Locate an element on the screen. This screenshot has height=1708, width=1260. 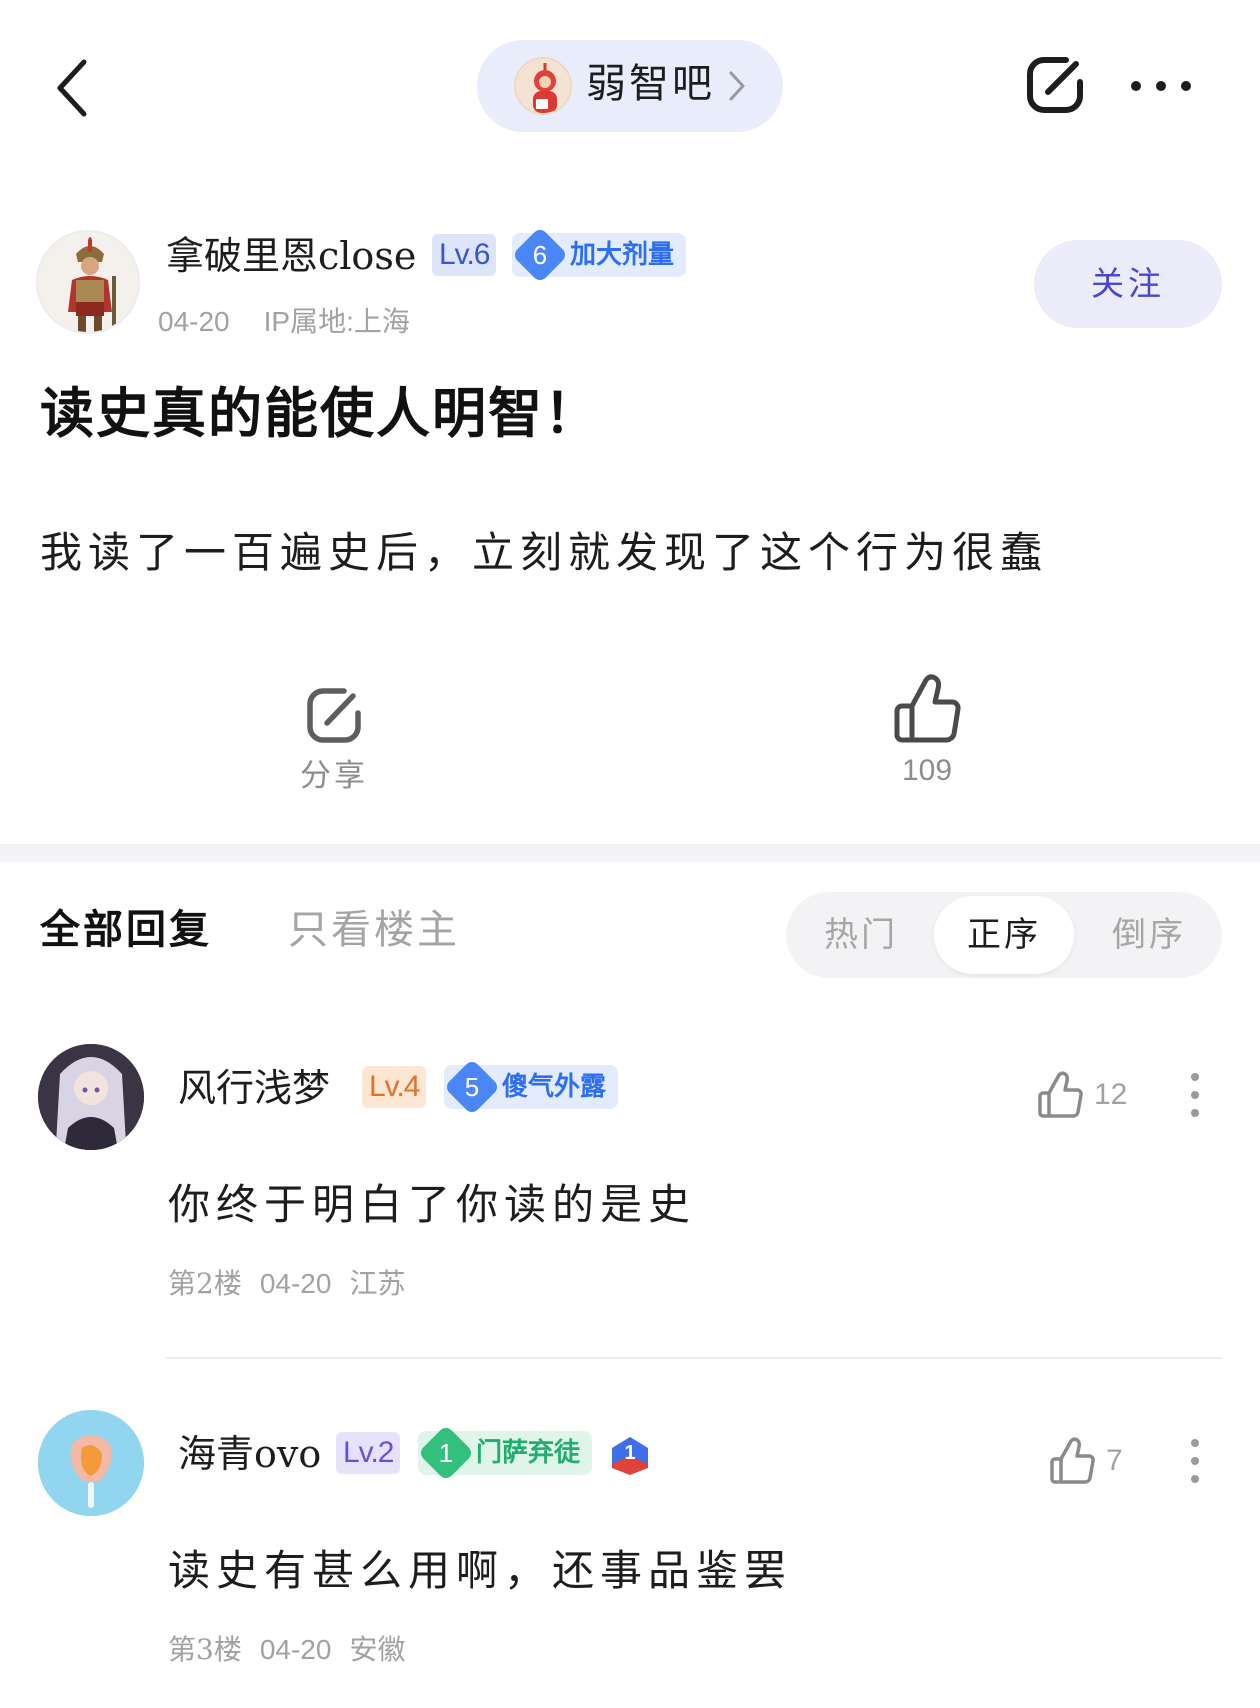
title-badge-text: 门萨弃徒 is located at coordinates (528, 1453).